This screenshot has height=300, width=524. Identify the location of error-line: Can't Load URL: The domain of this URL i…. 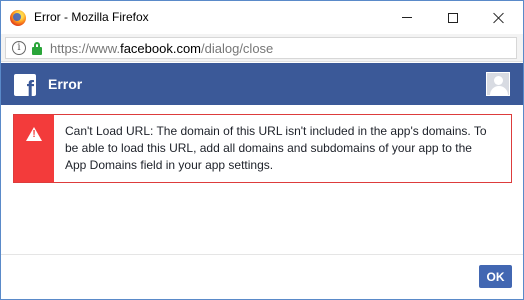
(276, 131).